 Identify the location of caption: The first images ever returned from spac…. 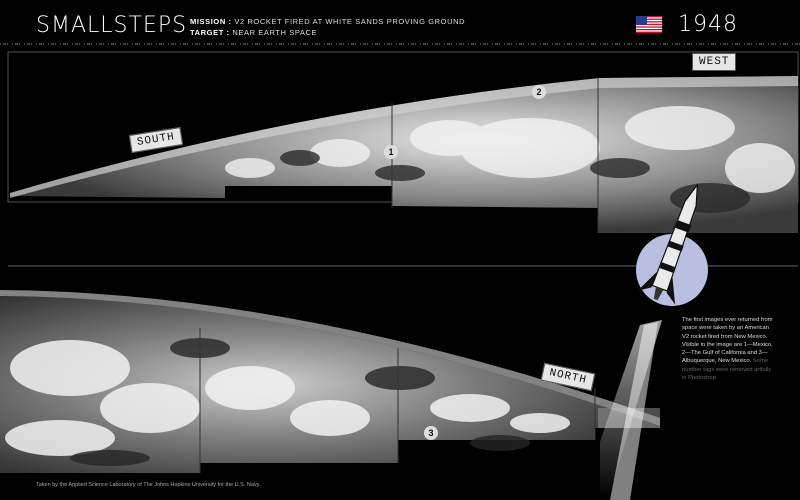
(728, 349).